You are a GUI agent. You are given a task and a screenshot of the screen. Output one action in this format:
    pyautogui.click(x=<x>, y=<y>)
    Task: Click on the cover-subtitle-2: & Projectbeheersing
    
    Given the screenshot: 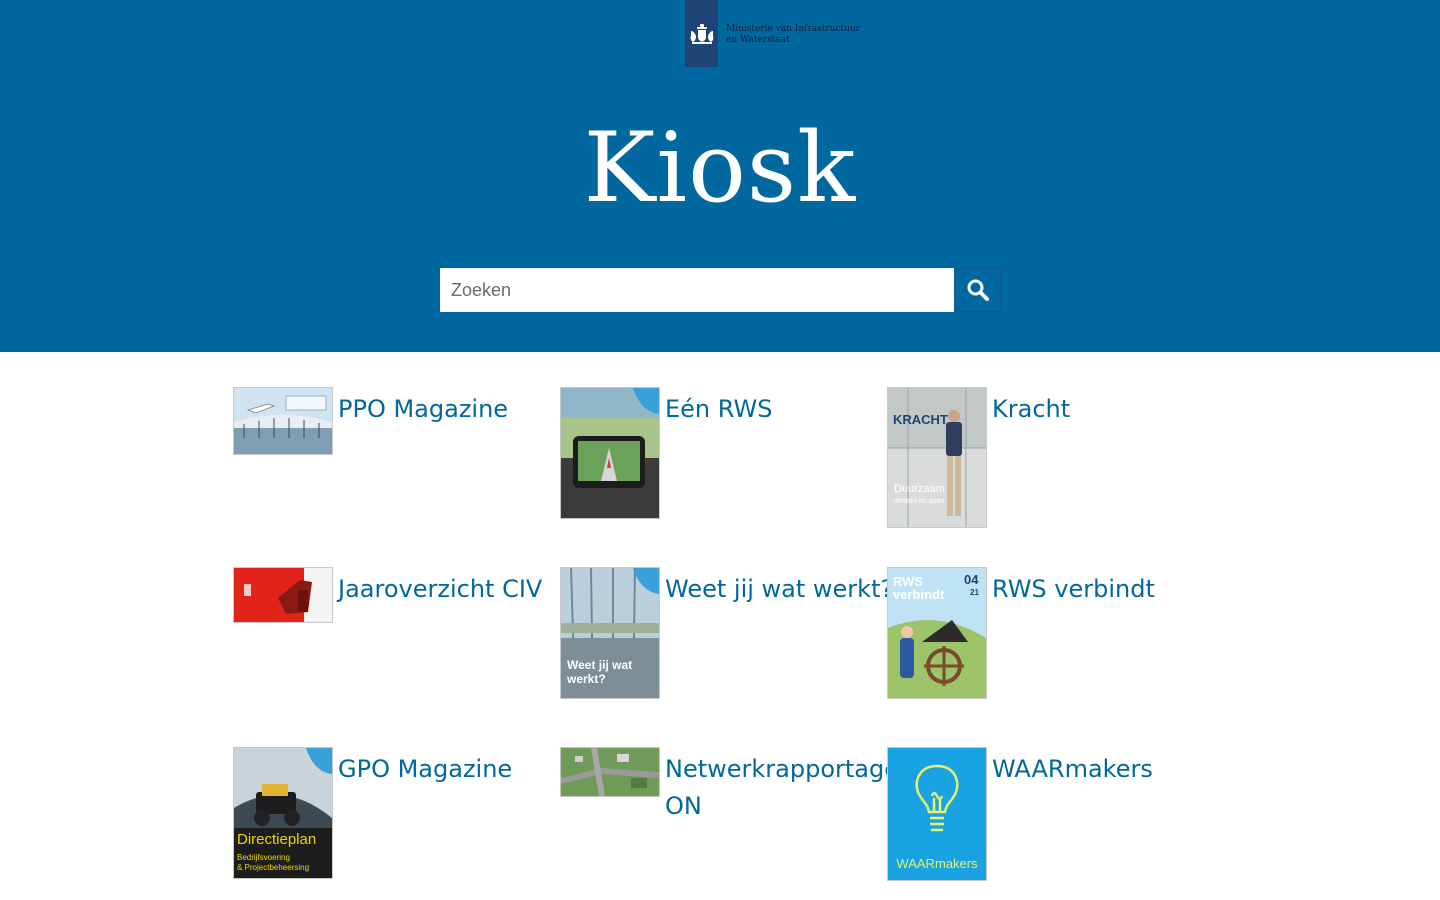 What is the action you would take?
    pyautogui.click(x=273, y=867)
    